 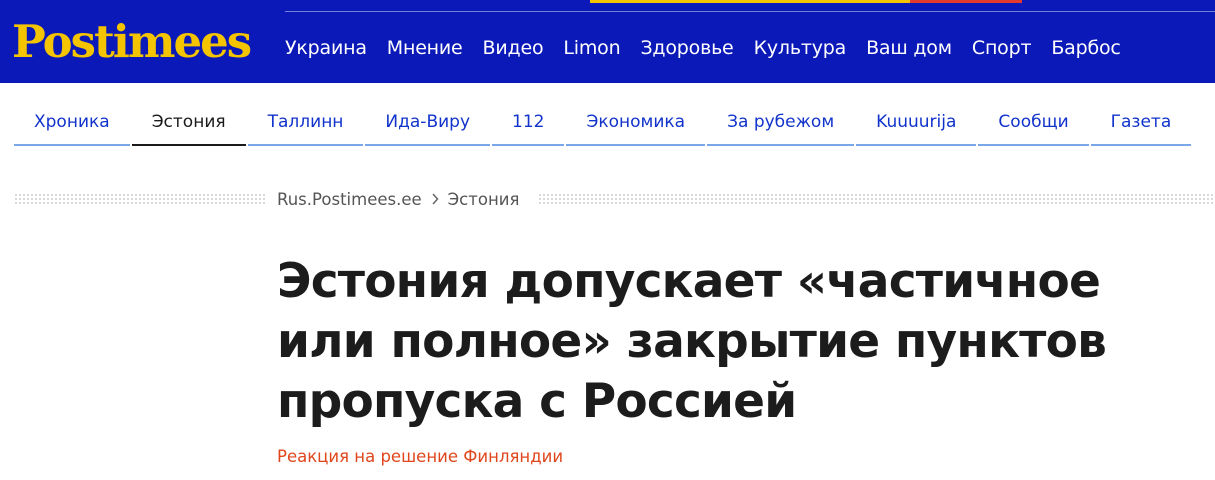 I want to click on site-logo: Postimees, so click(x=132, y=39).